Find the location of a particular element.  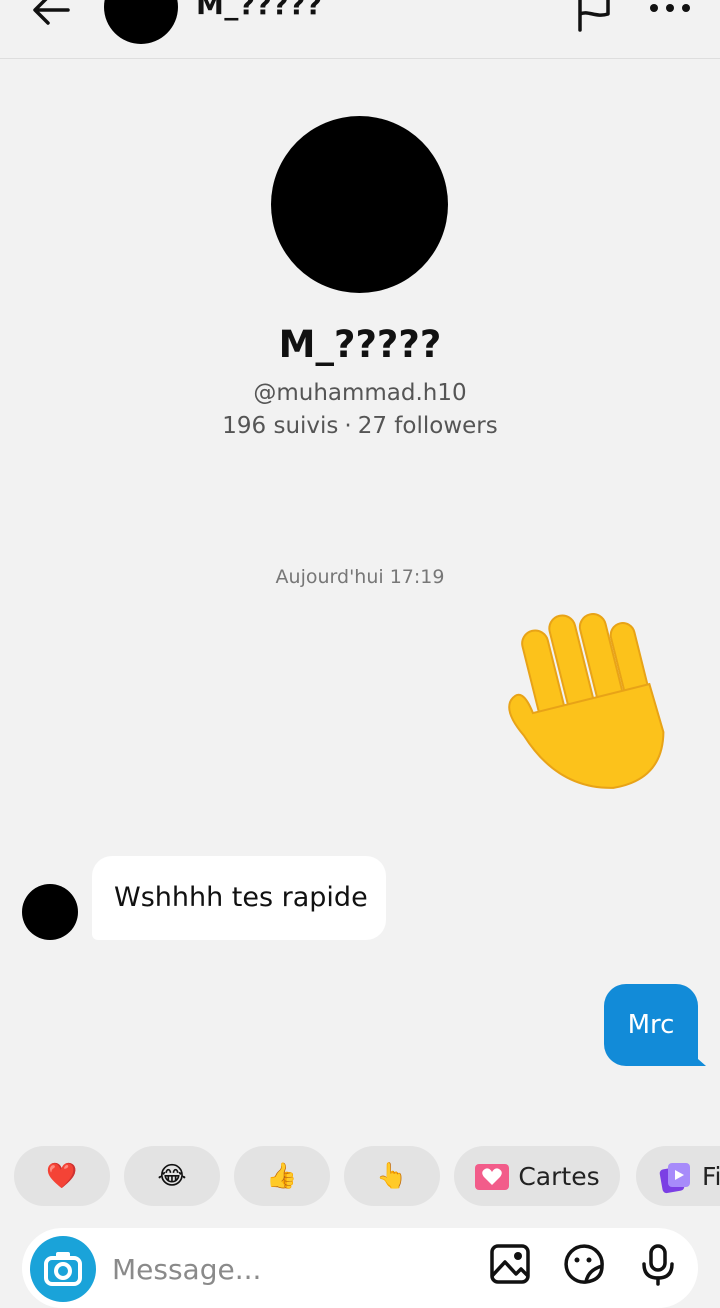

image-icon is located at coordinates (510, 1264).